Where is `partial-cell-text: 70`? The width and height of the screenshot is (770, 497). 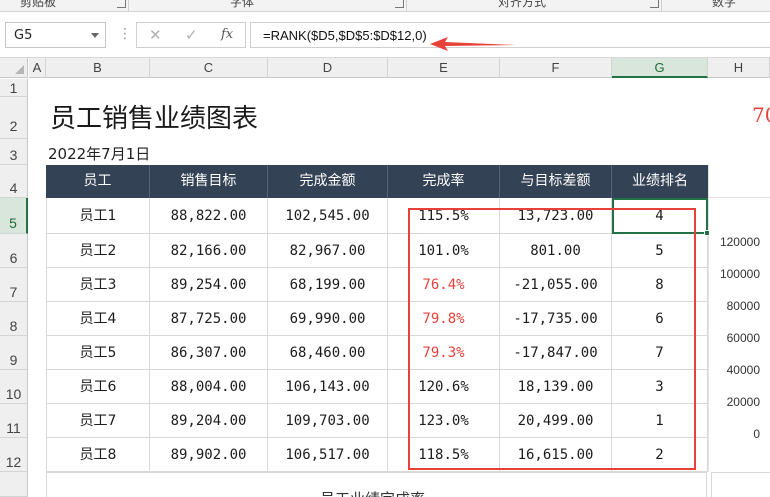
partial-cell-text: 70 is located at coordinates (761, 115).